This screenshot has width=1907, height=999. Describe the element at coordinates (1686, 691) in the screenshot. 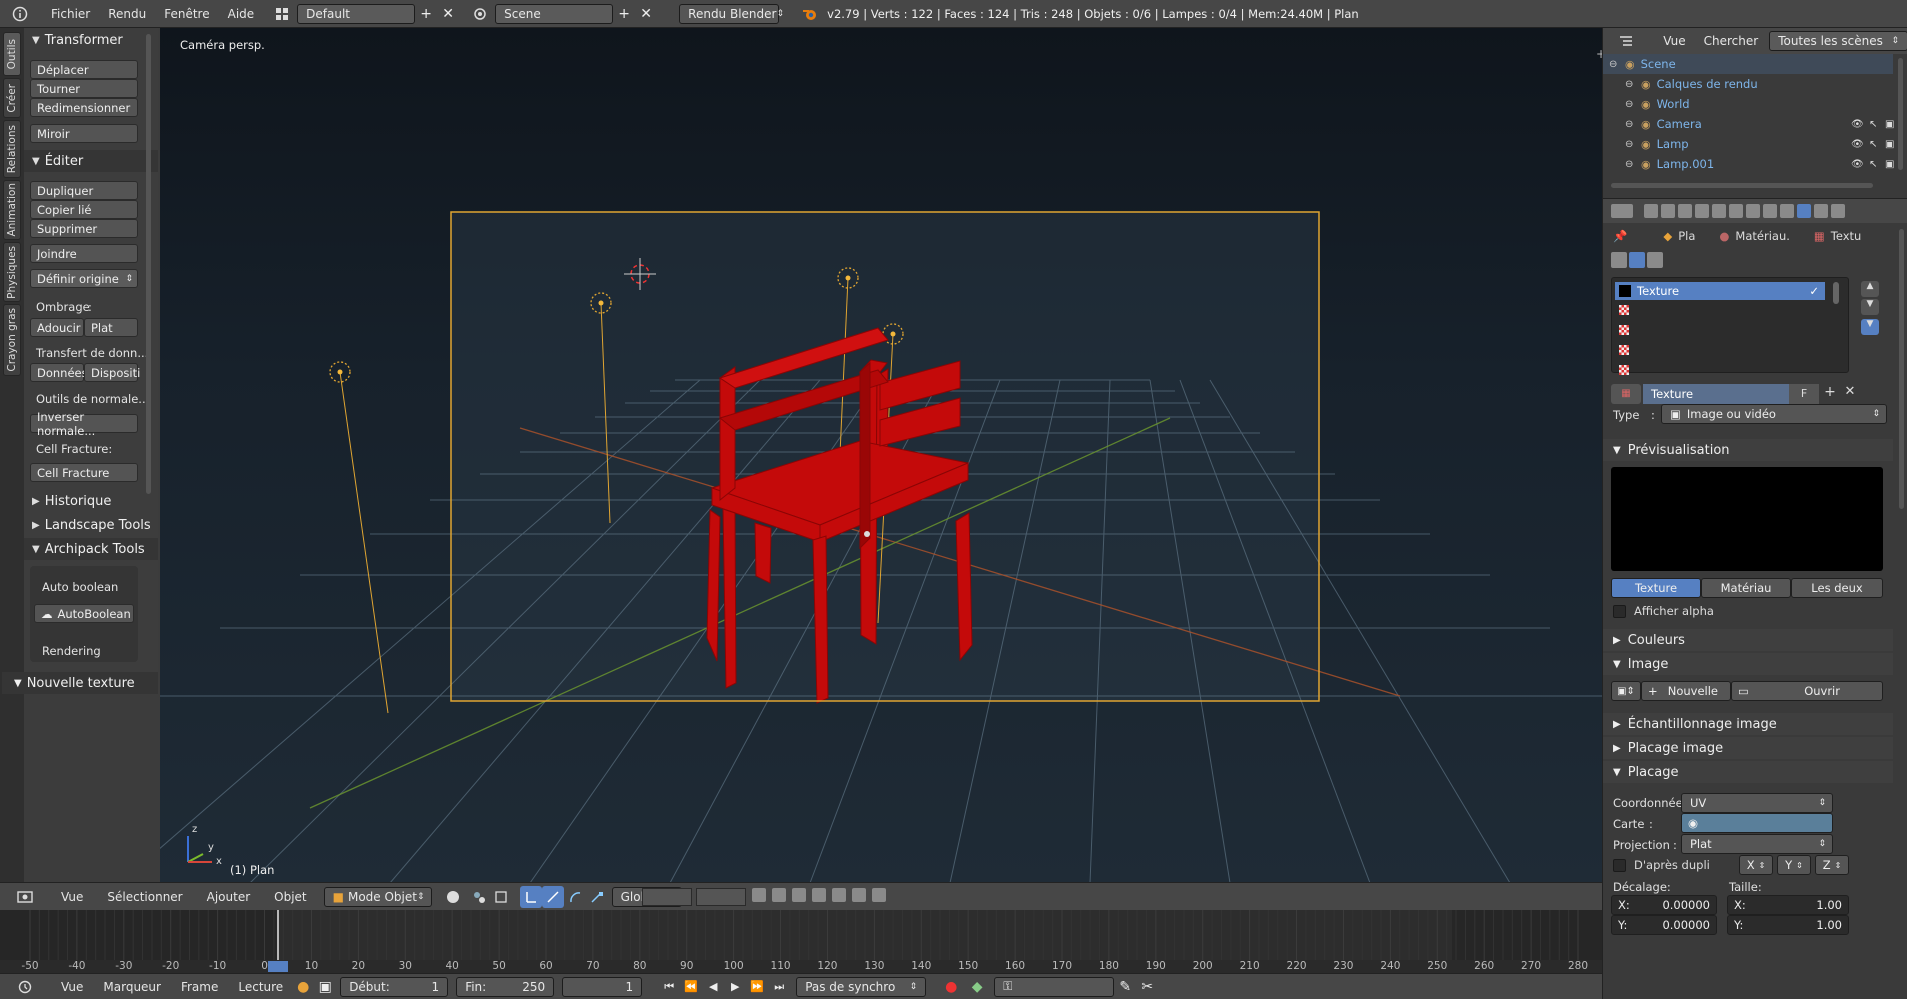

I see `new-image-button: + Nouvelle` at that location.